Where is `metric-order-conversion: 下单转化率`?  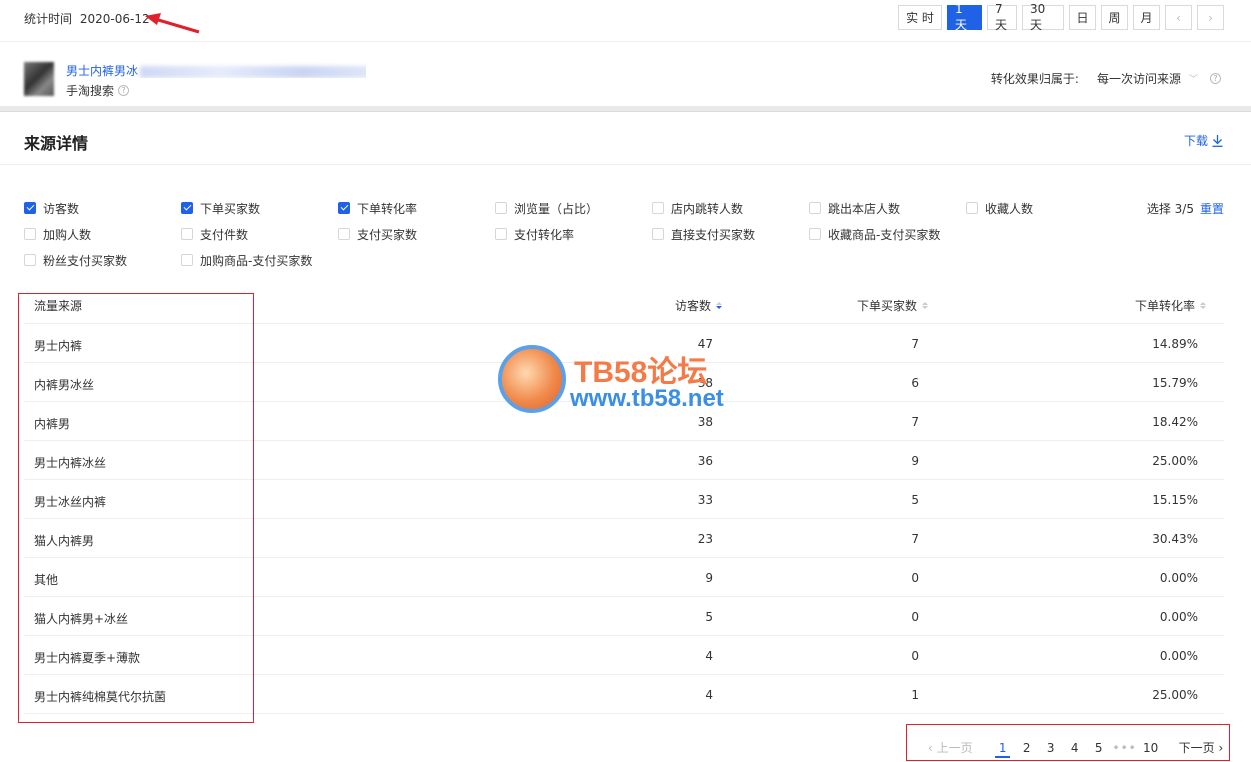
metric-order-conversion: 下单转化率 is located at coordinates (377, 208).